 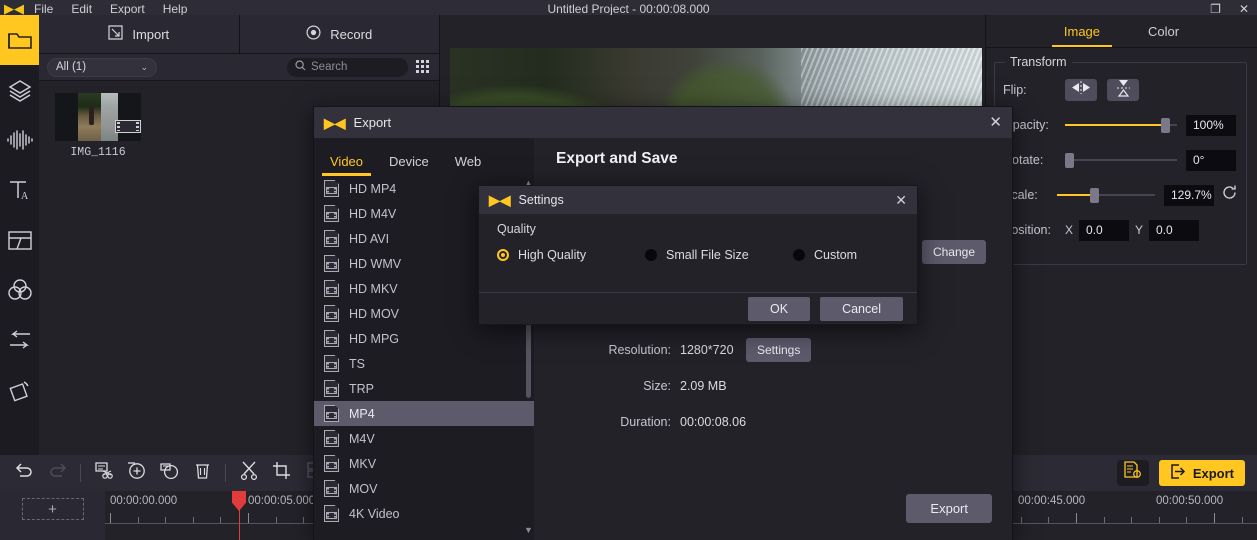 What do you see at coordinates (707, 255) in the screenshot?
I see `radio-small-file-size-label: Small File Size` at bounding box center [707, 255].